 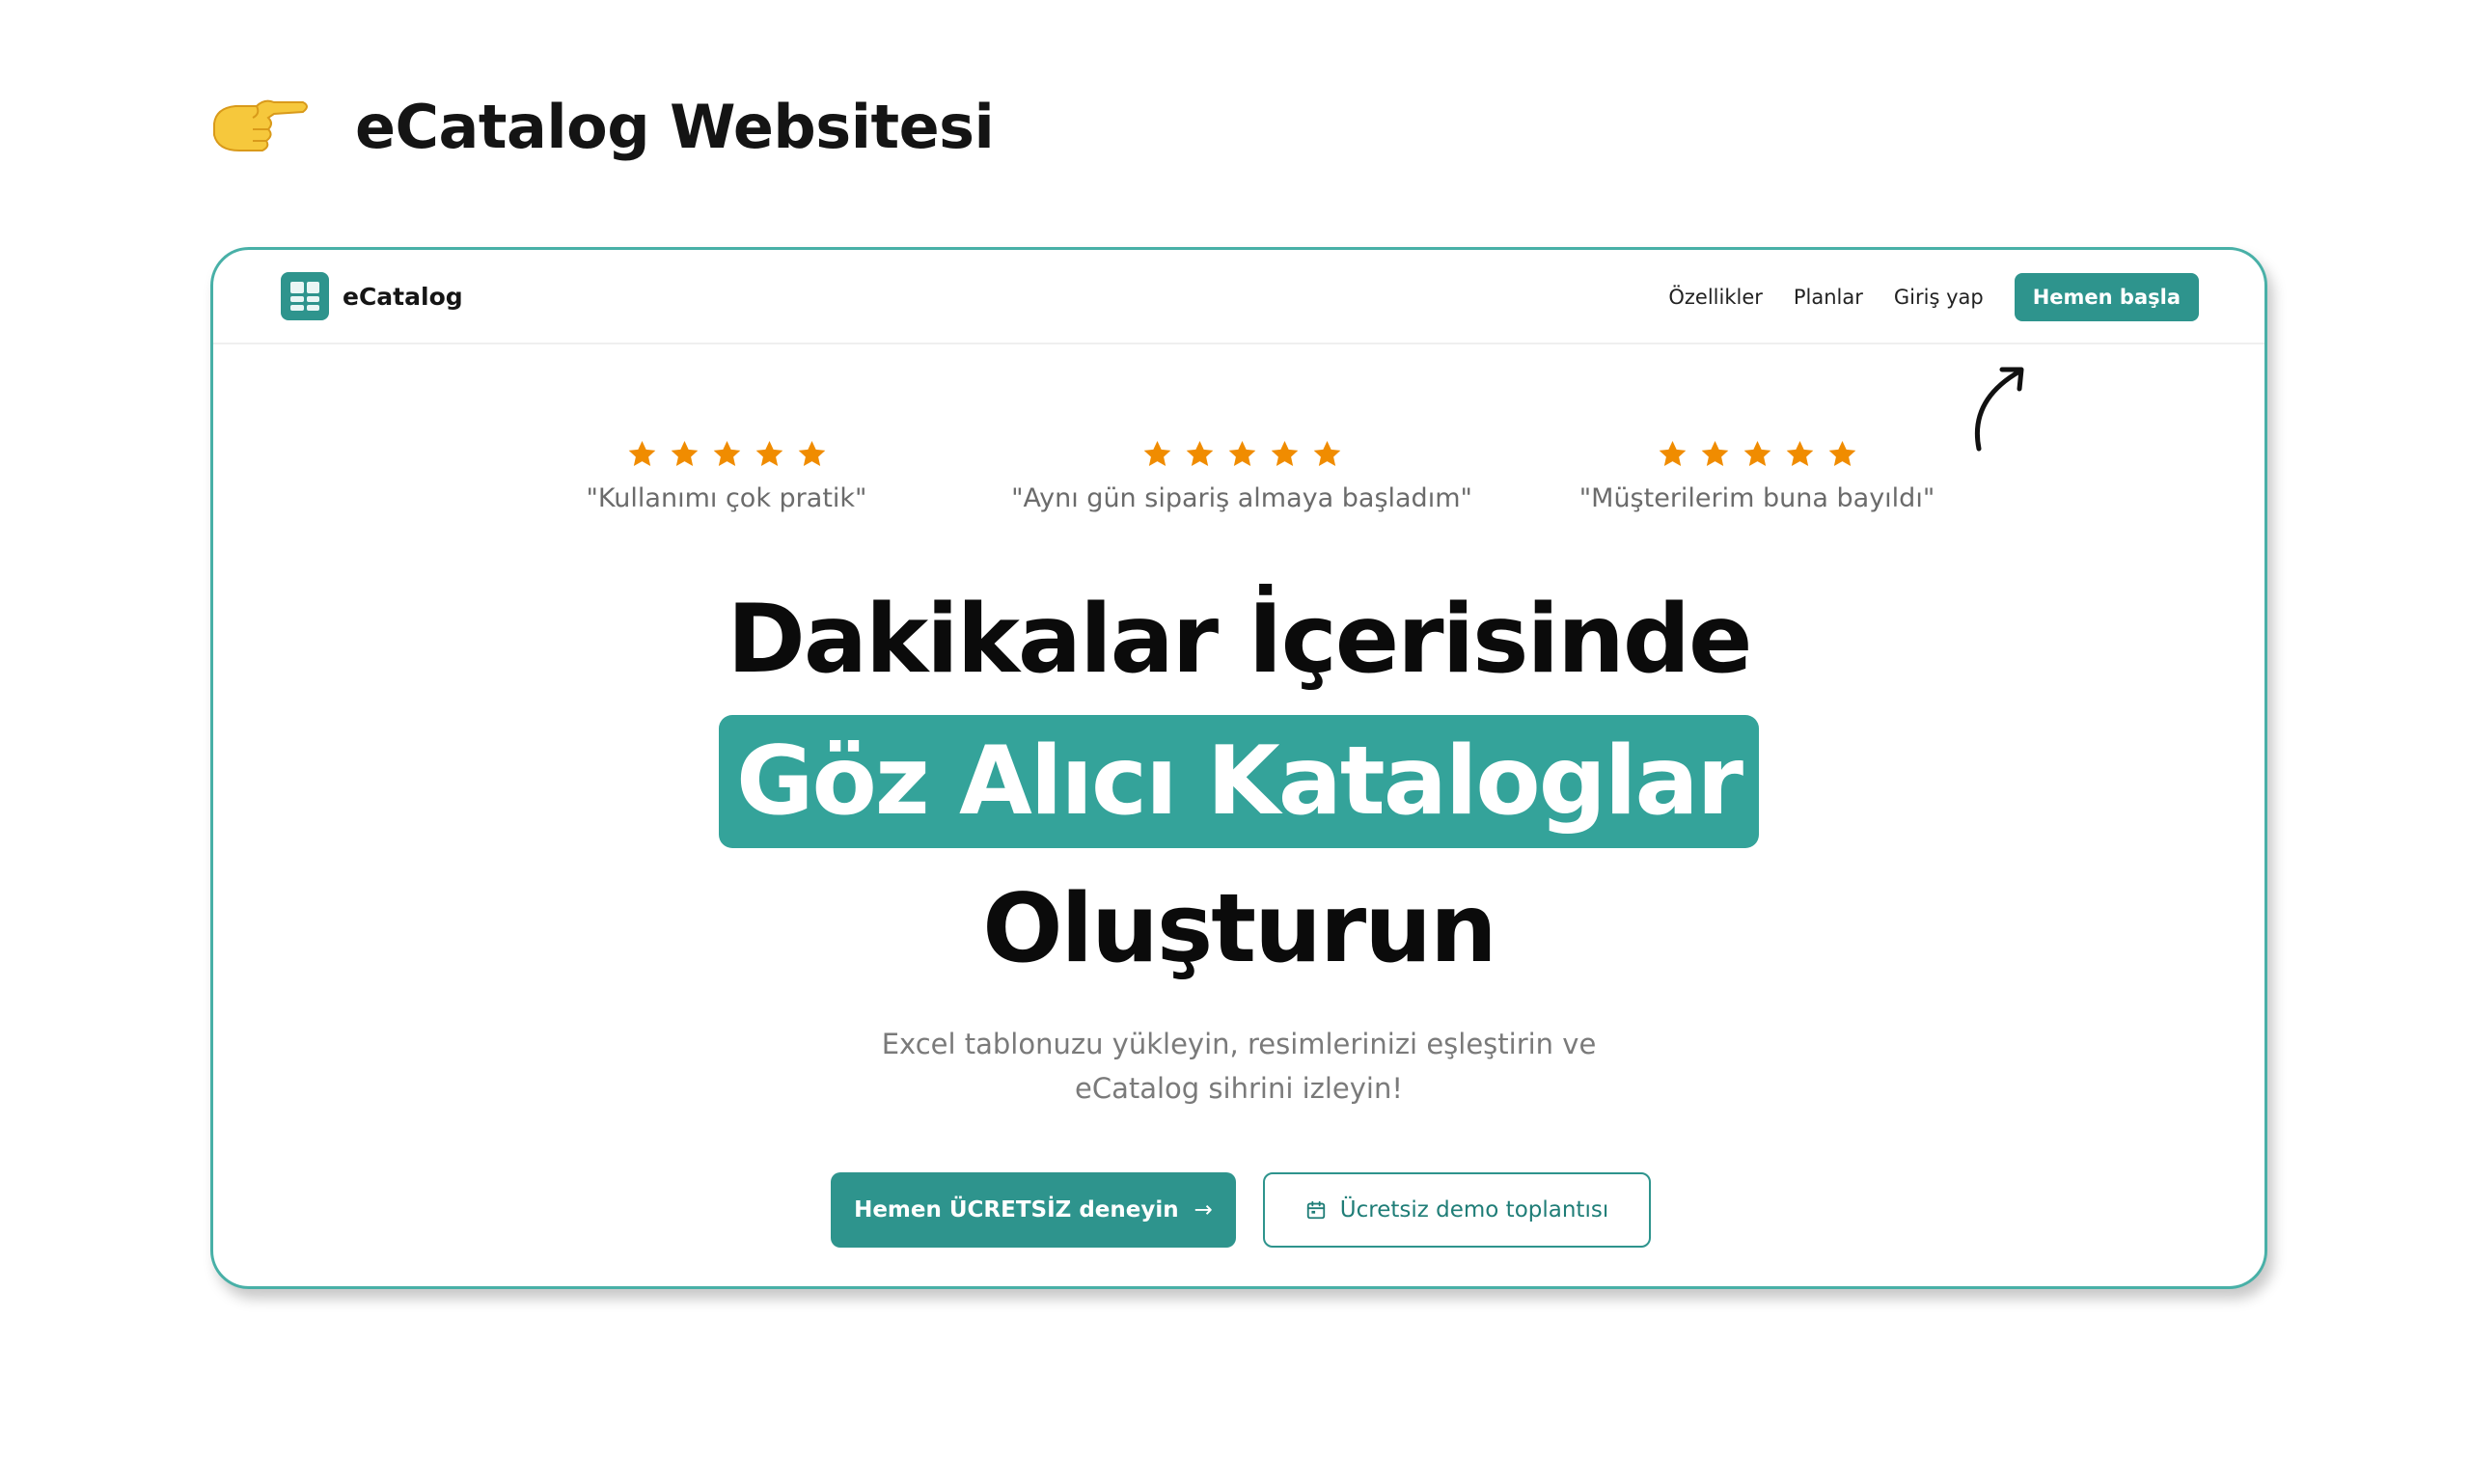 What do you see at coordinates (1017, 1210) in the screenshot?
I see `free-trial-label: Hemen ÜCRETSİZ deneyin` at bounding box center [1017, 1210].